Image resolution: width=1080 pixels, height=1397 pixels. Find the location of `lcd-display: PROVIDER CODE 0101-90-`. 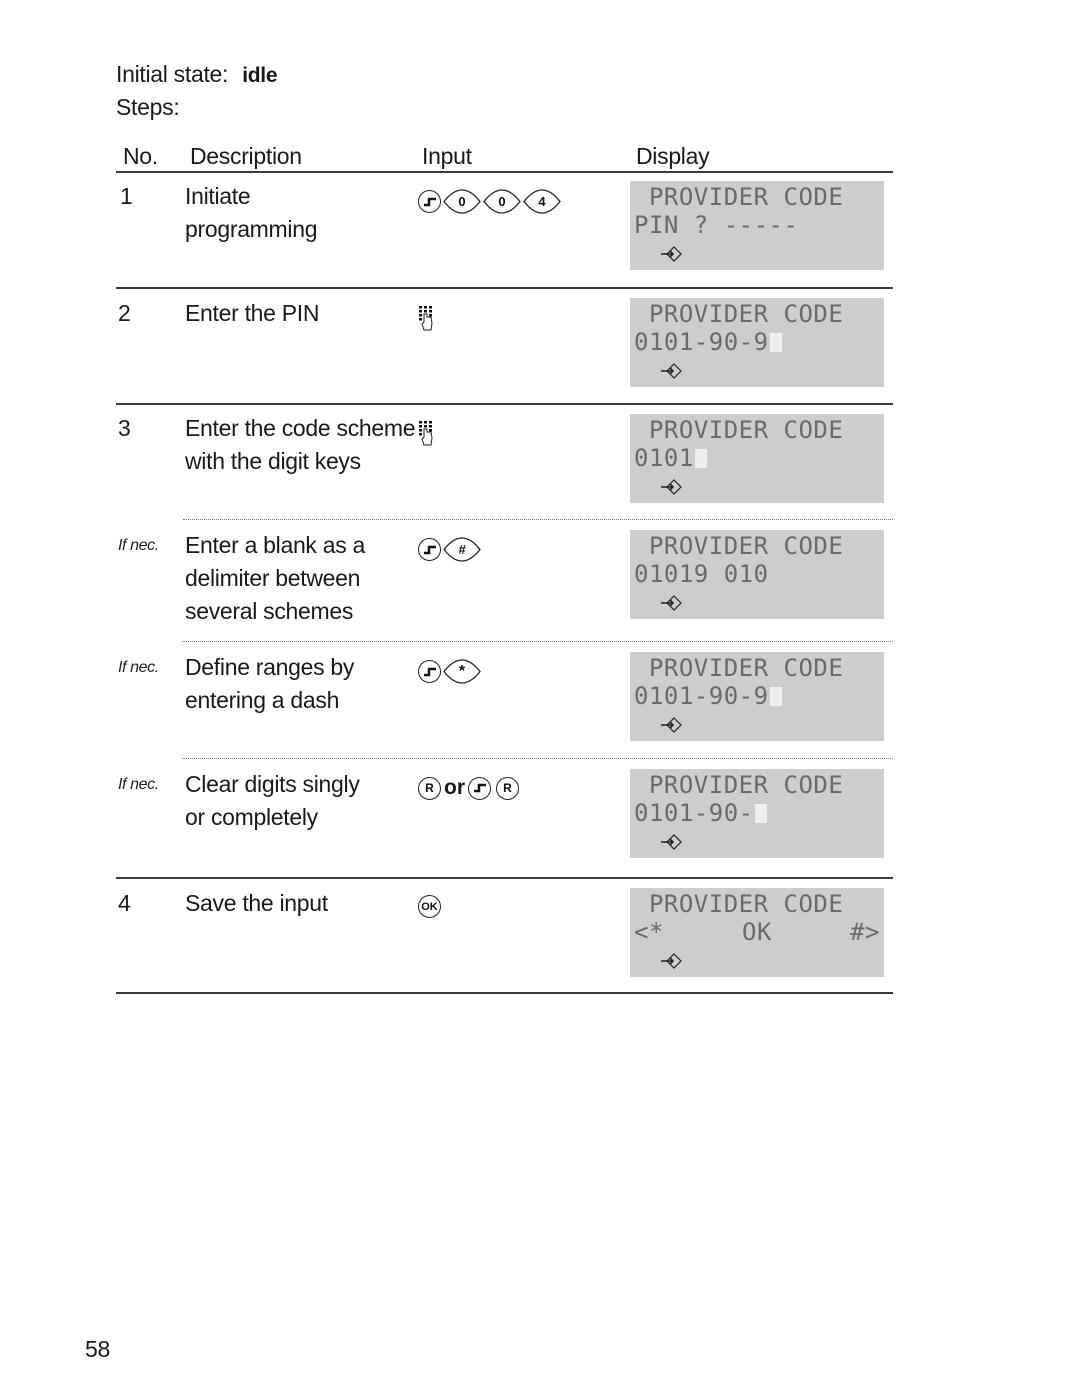

lcd-display: PROVIDER CODE 0101-90- is located at coordinates (757, 813).